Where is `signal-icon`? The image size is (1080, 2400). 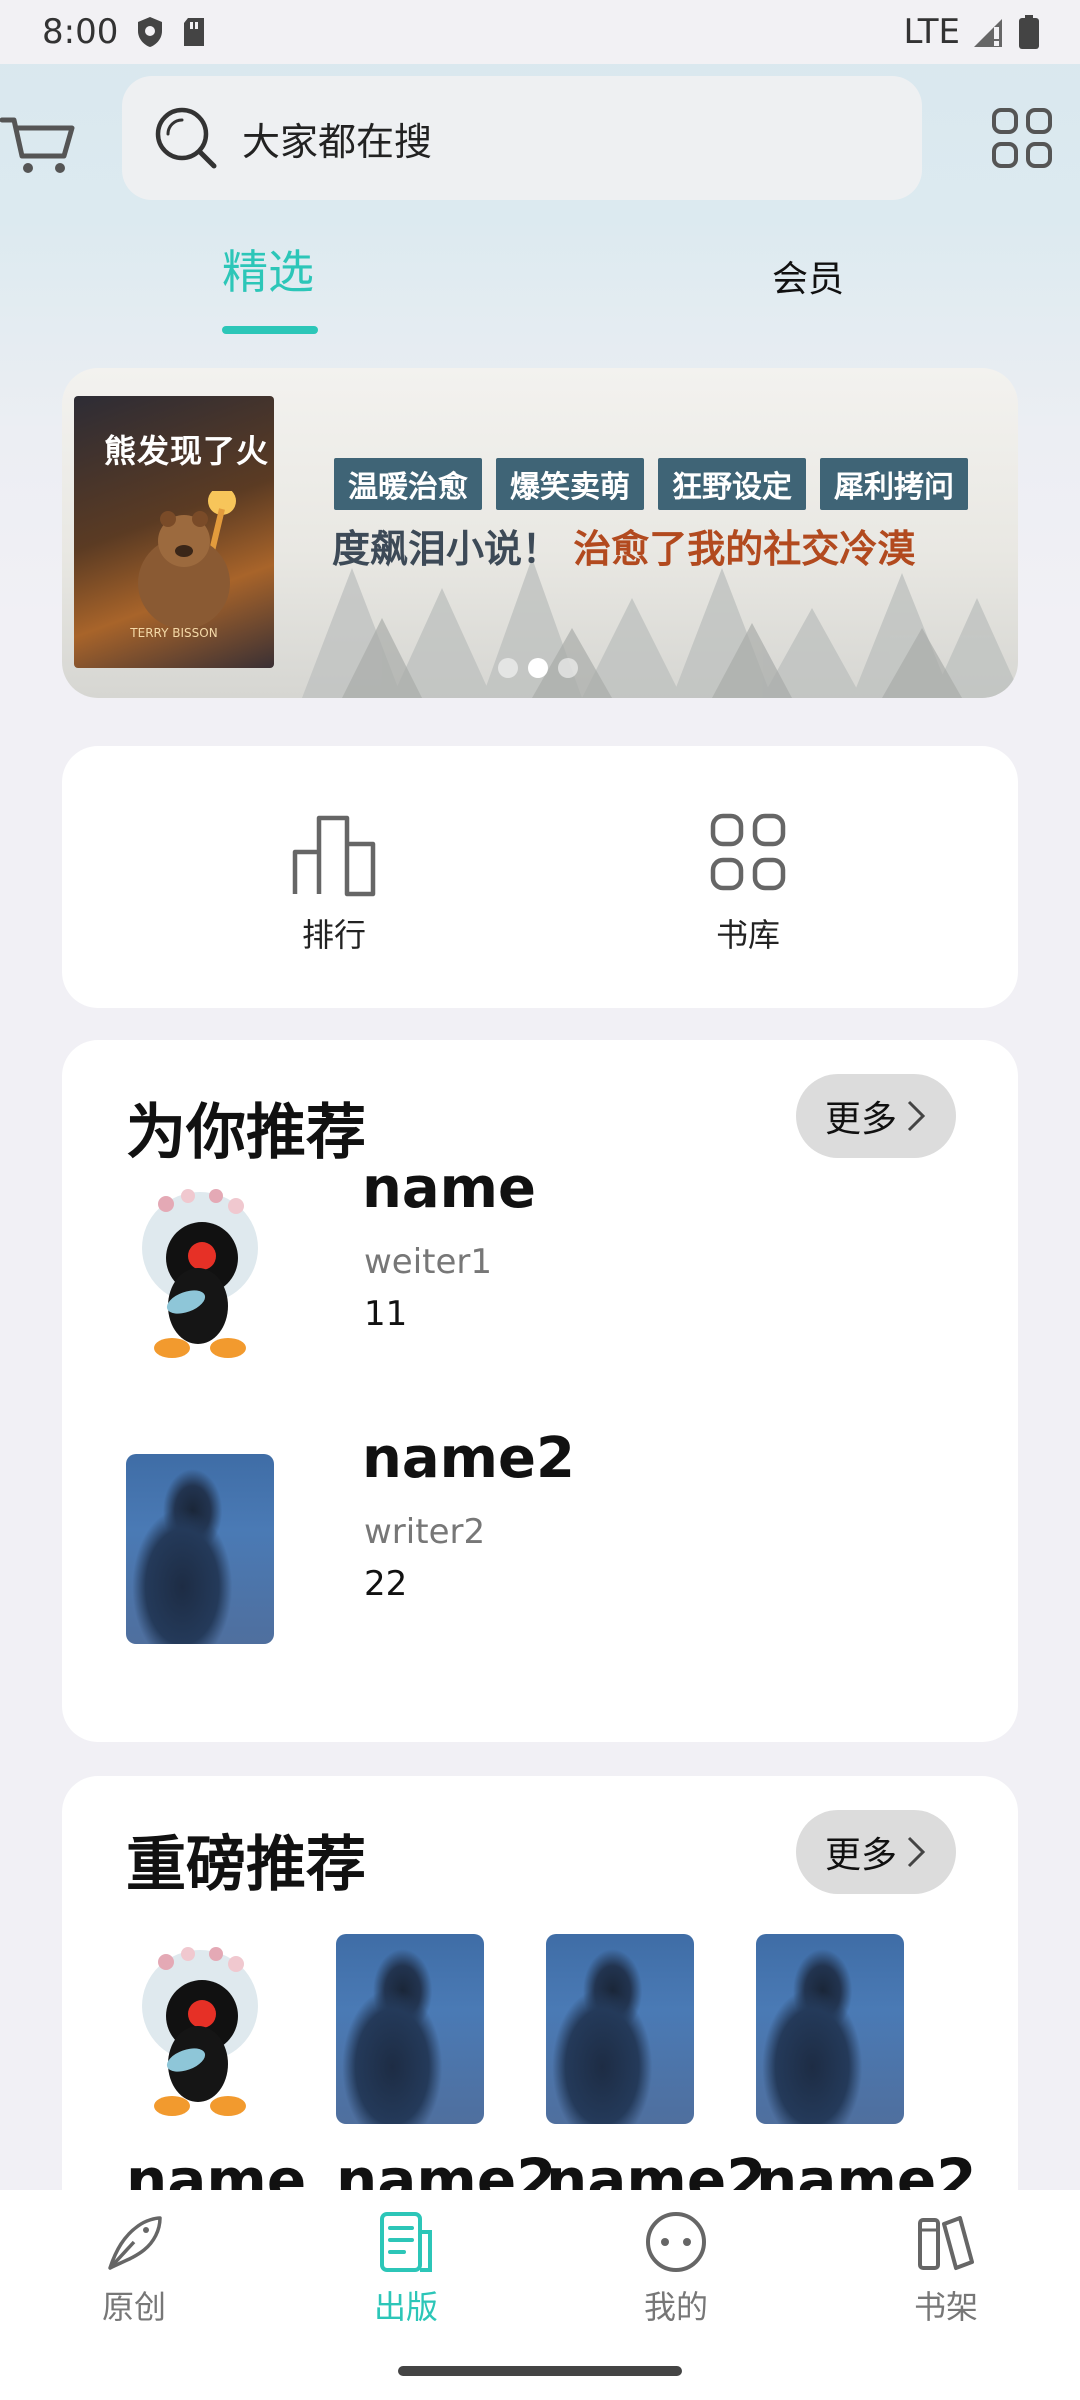
signal-icon is located at coordinates (988, 33).